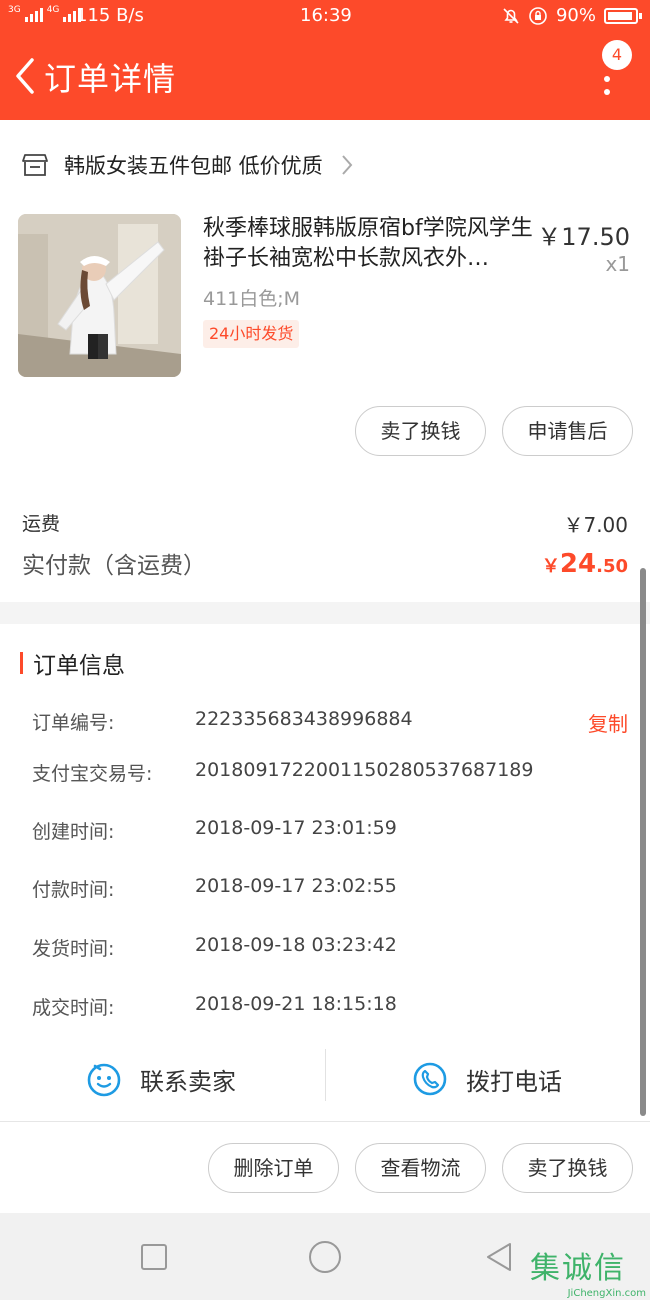 The image size is (650, 1300). Describe the element at coordinates (643, 842) in the screenshot. I see `scrollbar` at that location.